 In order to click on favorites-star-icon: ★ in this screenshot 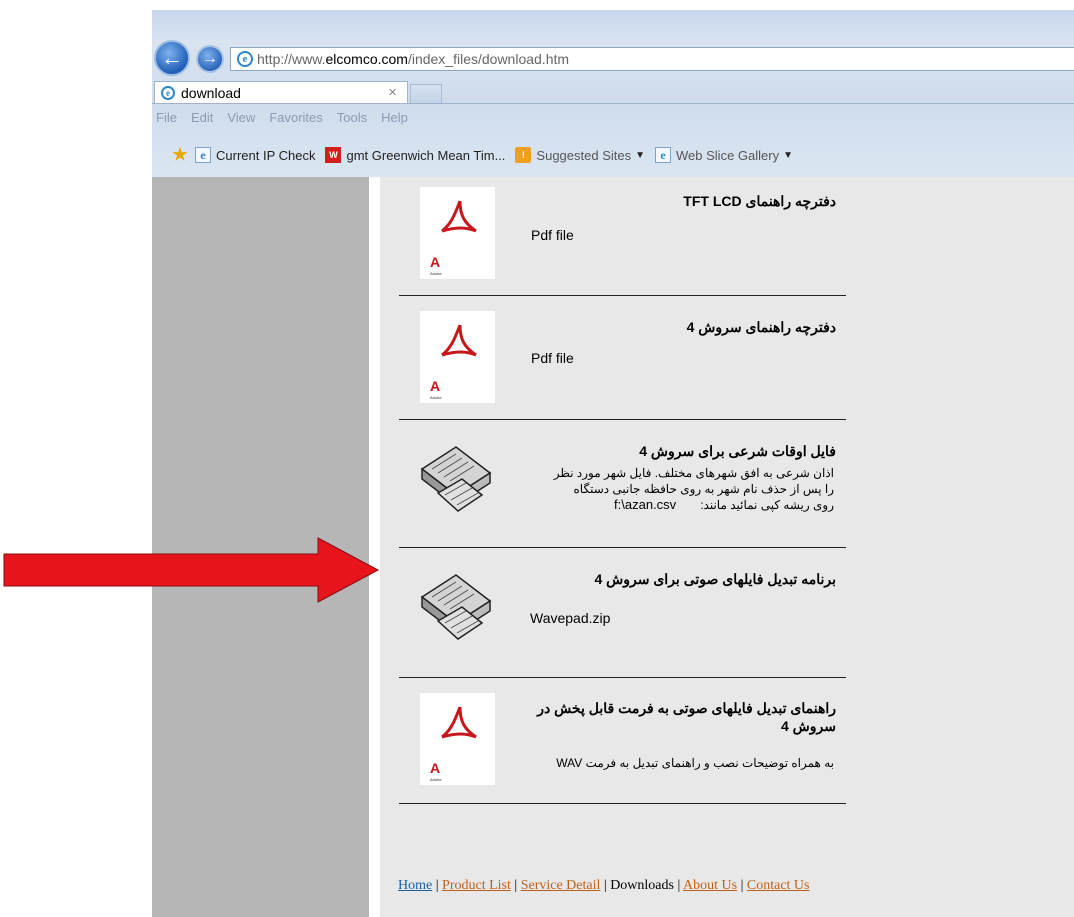, I will do `click(180, 154)`.